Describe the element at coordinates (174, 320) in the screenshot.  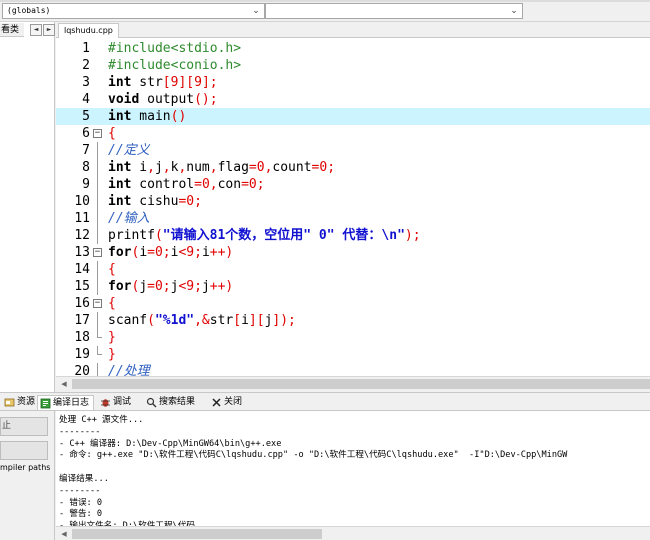
I see `code-token: "%1d"` at that location.